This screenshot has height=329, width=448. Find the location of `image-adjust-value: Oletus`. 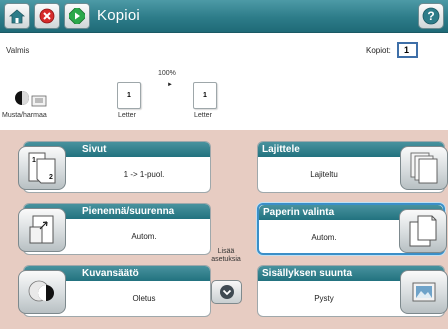

image-adjust-value: Oletus is located at coordinates (144, 298).